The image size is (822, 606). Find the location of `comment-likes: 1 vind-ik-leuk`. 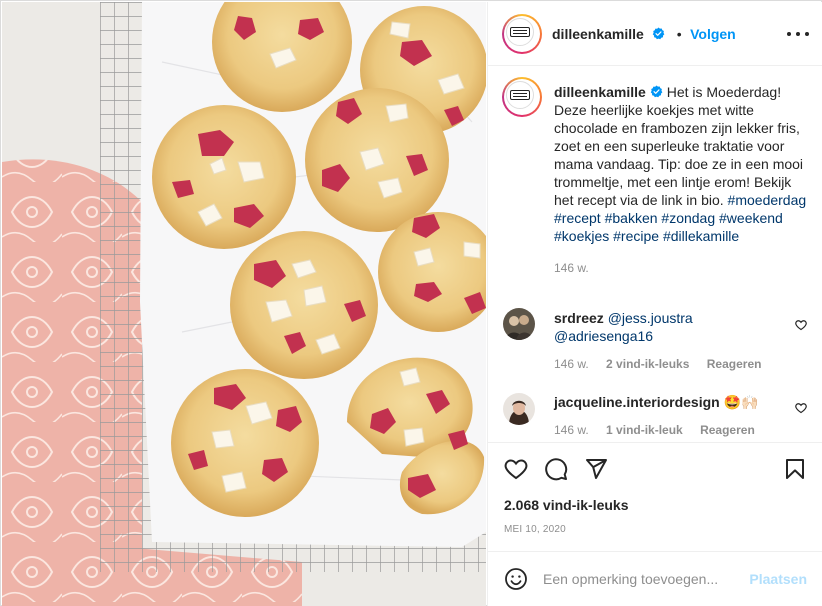

comment-likes: 1 vind-ik-leuk is located at coordinates (644, 430).